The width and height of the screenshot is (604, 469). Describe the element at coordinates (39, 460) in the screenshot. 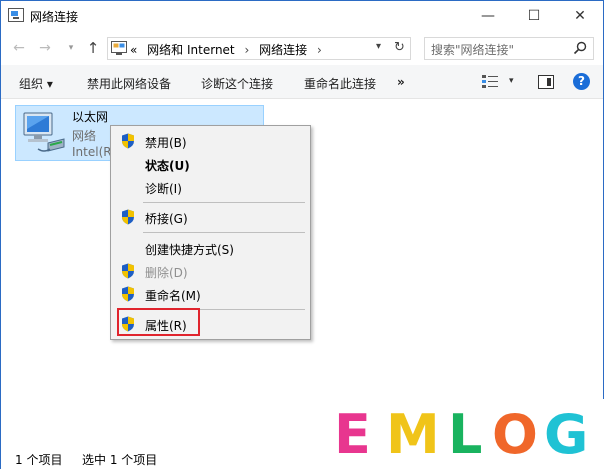

I see `item-count: 1 个项目` at that location.